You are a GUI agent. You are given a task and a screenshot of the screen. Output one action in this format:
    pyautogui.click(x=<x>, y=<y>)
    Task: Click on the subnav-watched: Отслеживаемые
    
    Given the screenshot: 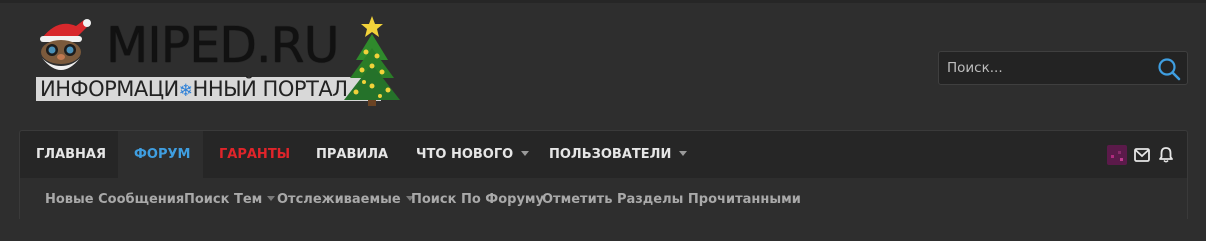 What is the action you would take?
    pyautogui.click(x=345, y=198)
    